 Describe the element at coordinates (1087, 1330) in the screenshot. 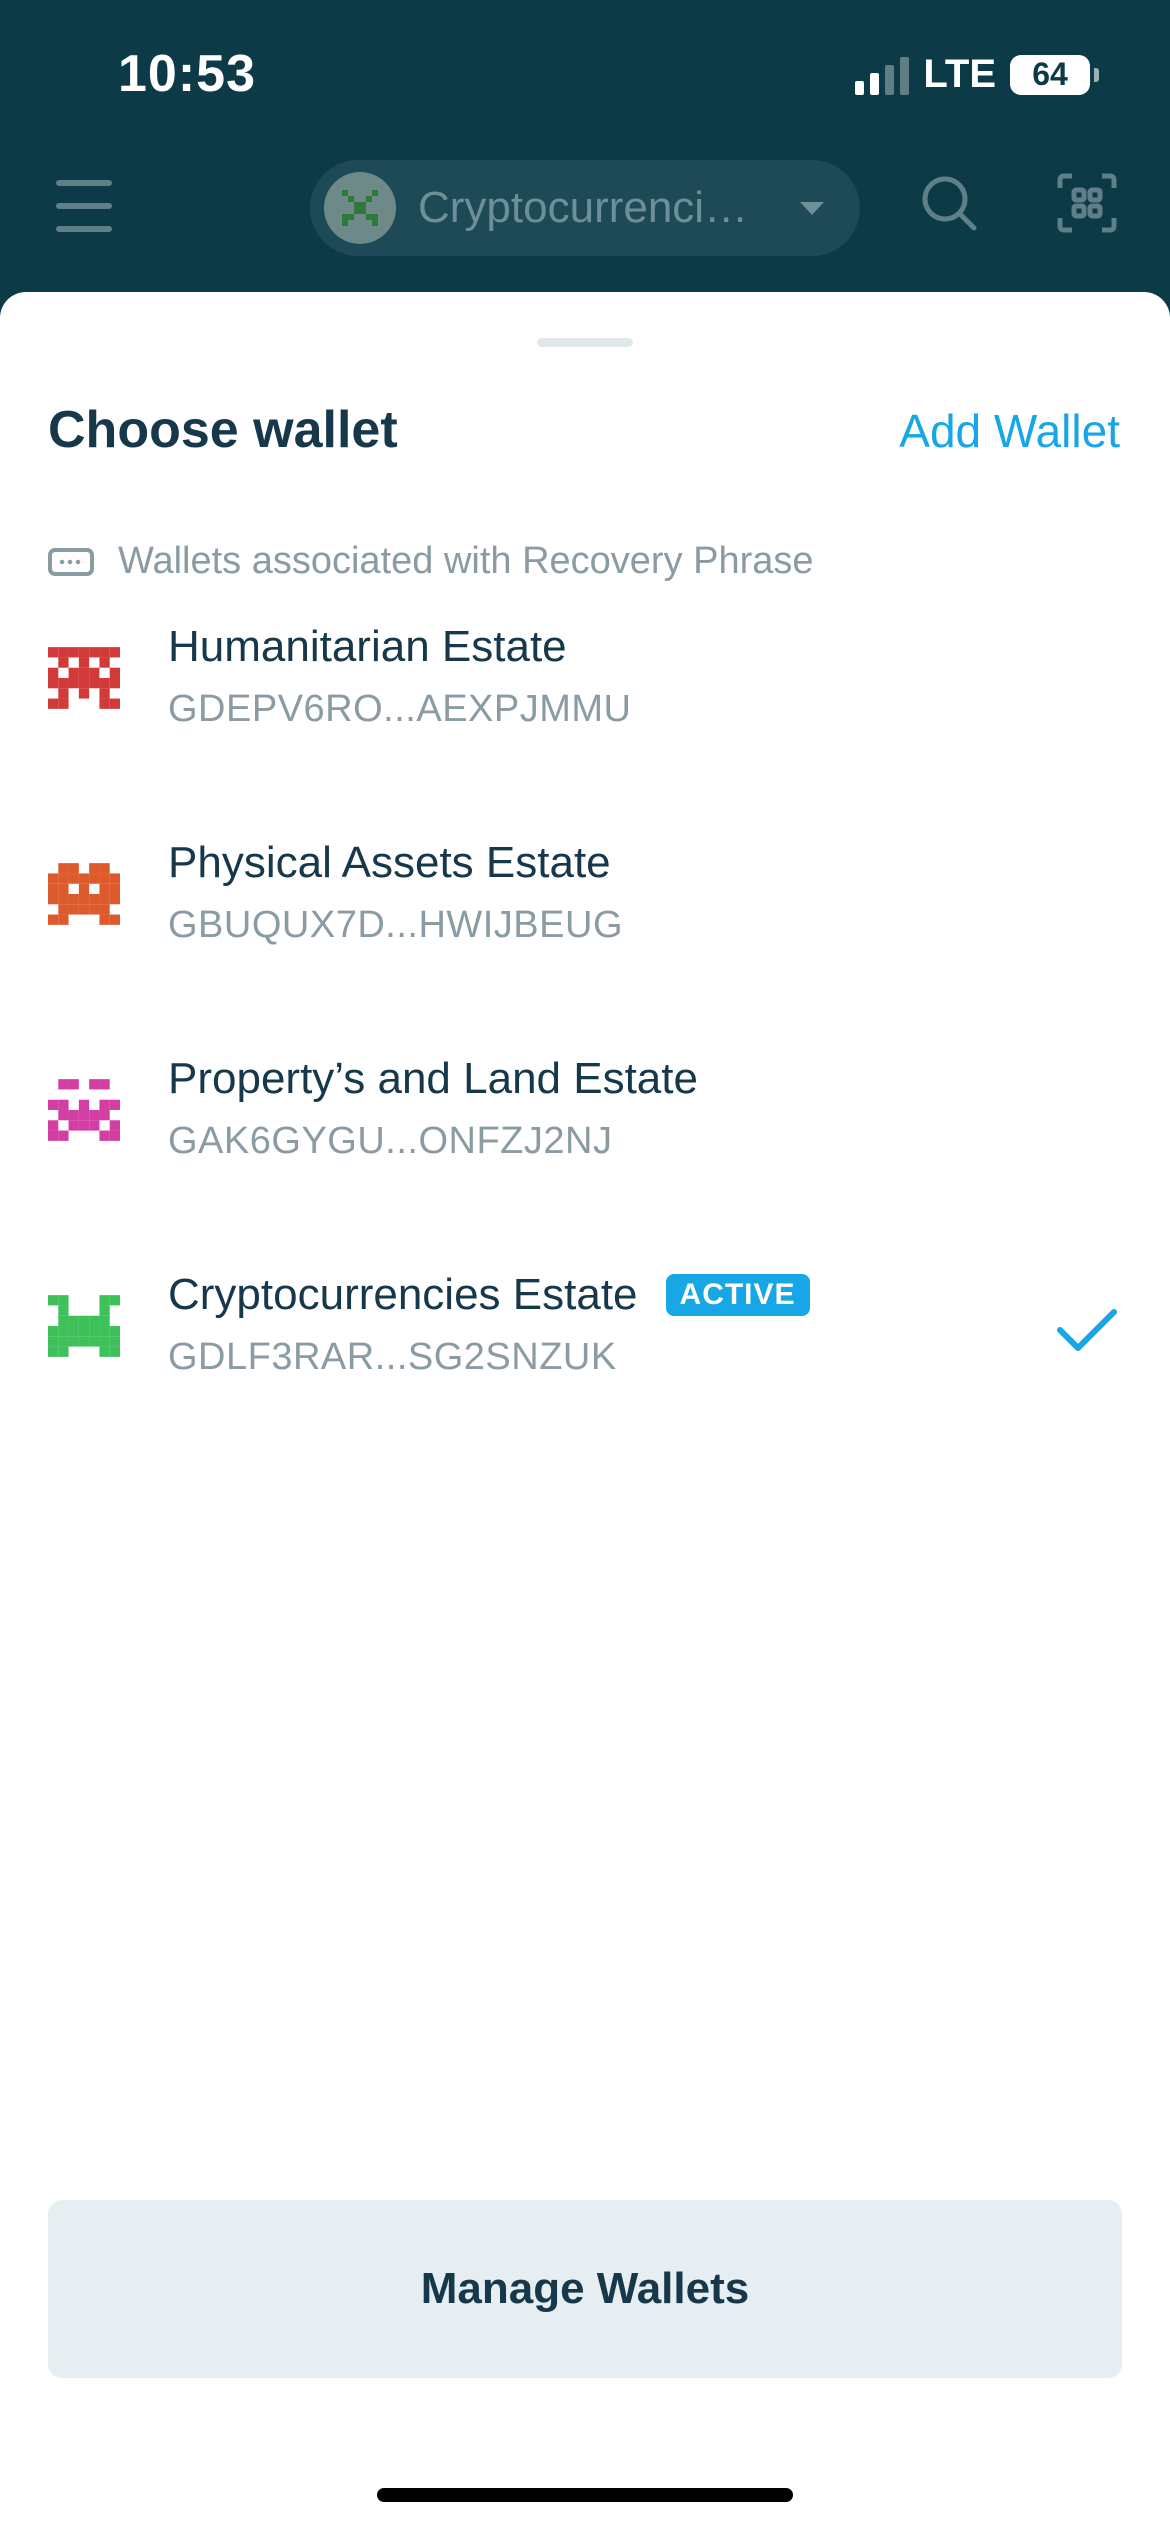

I see `checkmark-icon` at that location.